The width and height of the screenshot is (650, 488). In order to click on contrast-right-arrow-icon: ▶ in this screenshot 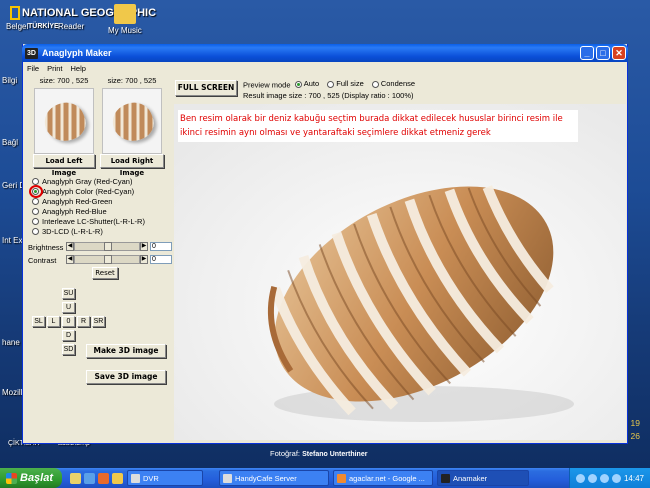, I will do `click(144, 259)`.